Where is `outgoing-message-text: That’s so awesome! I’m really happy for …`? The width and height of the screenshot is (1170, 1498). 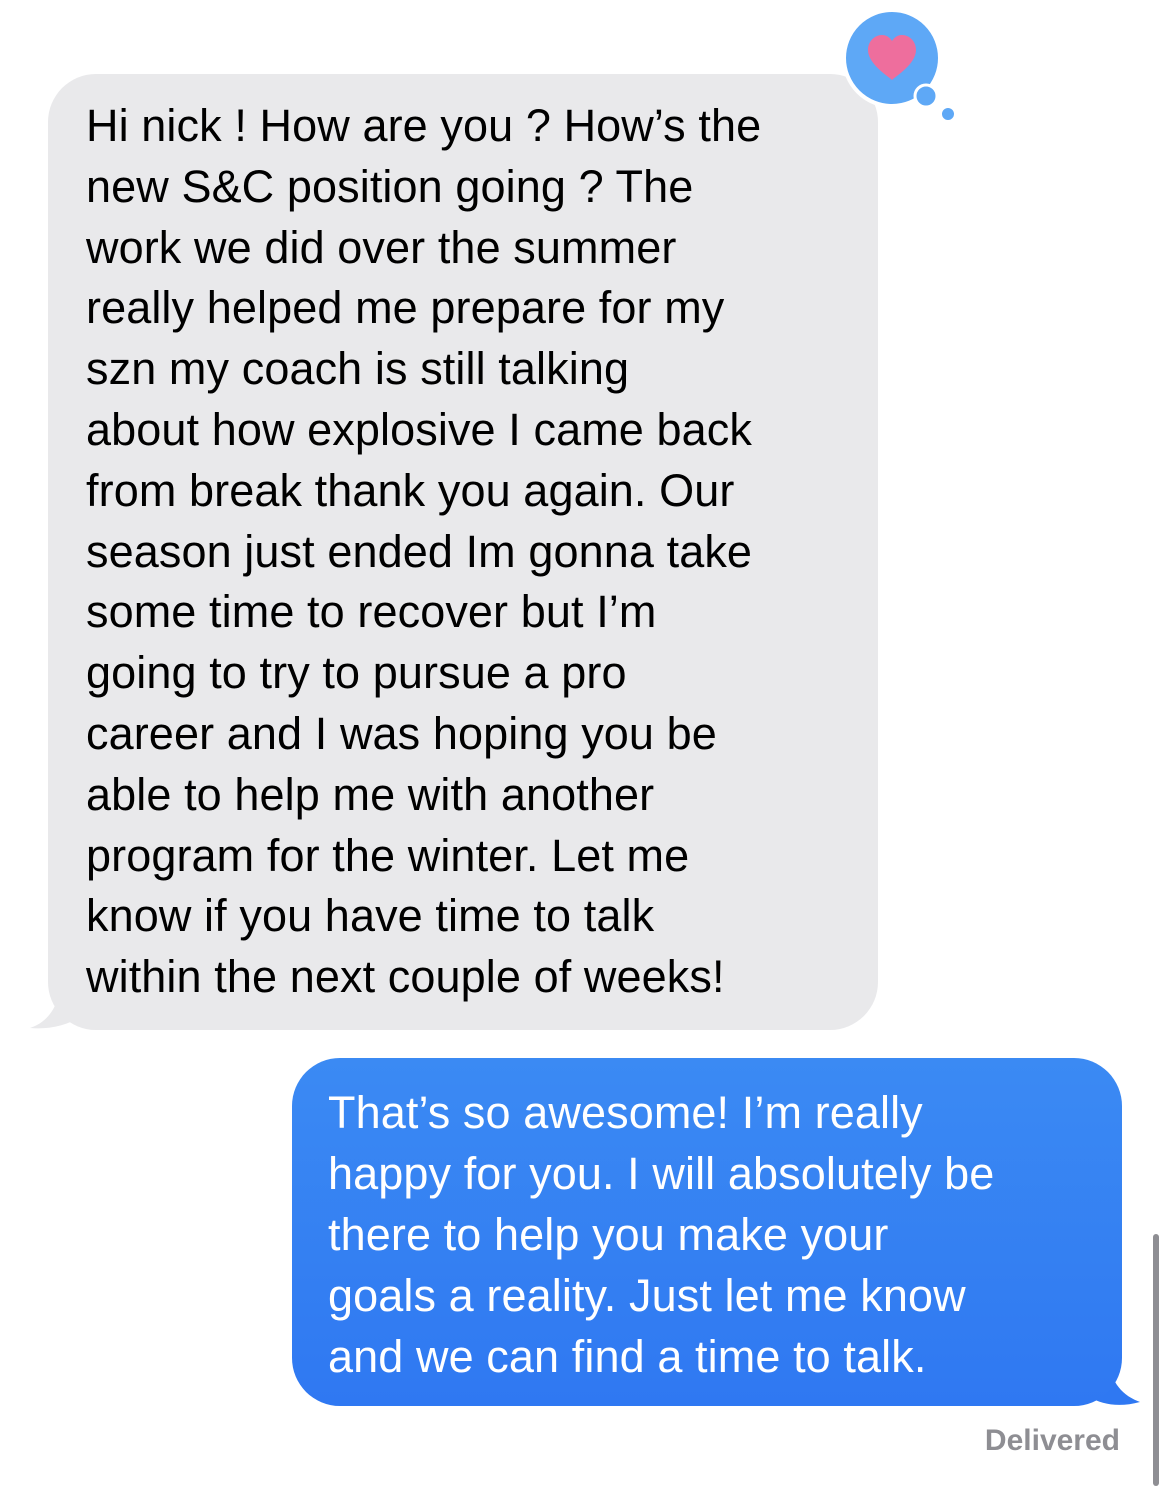
outgoing-message-text: That’s so awesome! I’m really happy for … is located at coordinates (661, 1234).